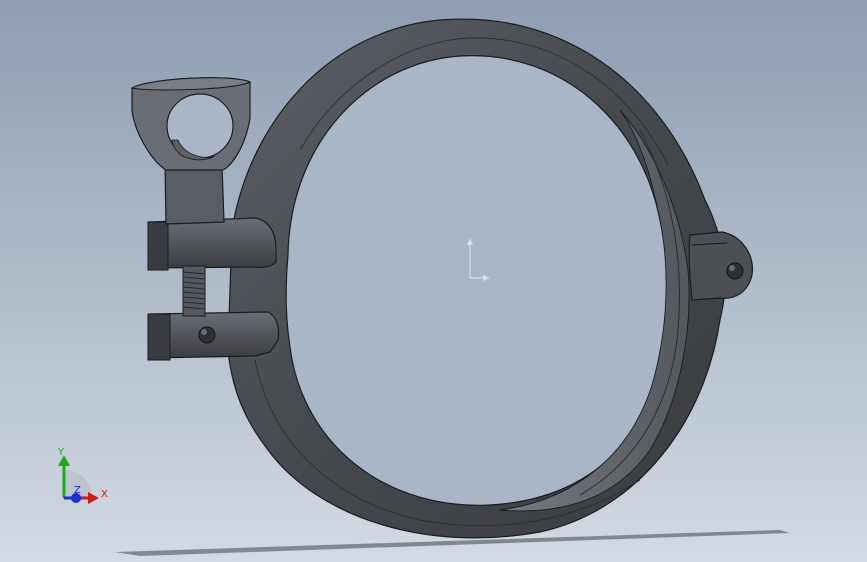 The width and height of the screenshot is (867, 562). I want to click on triad-y-label: Y, so click(61, 452).